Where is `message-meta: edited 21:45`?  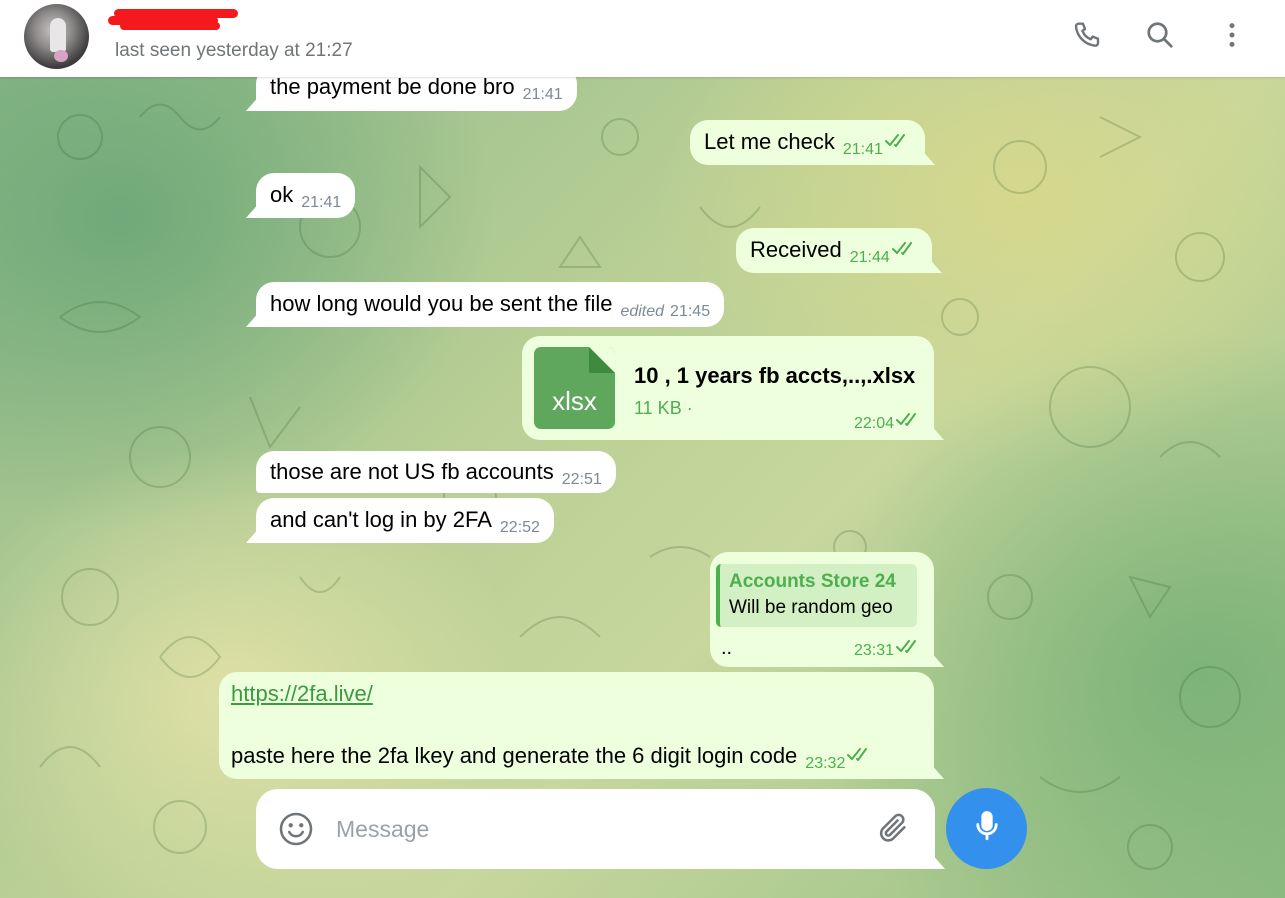
message-meta: edited 21:45 is located at coordinates (665, 311).